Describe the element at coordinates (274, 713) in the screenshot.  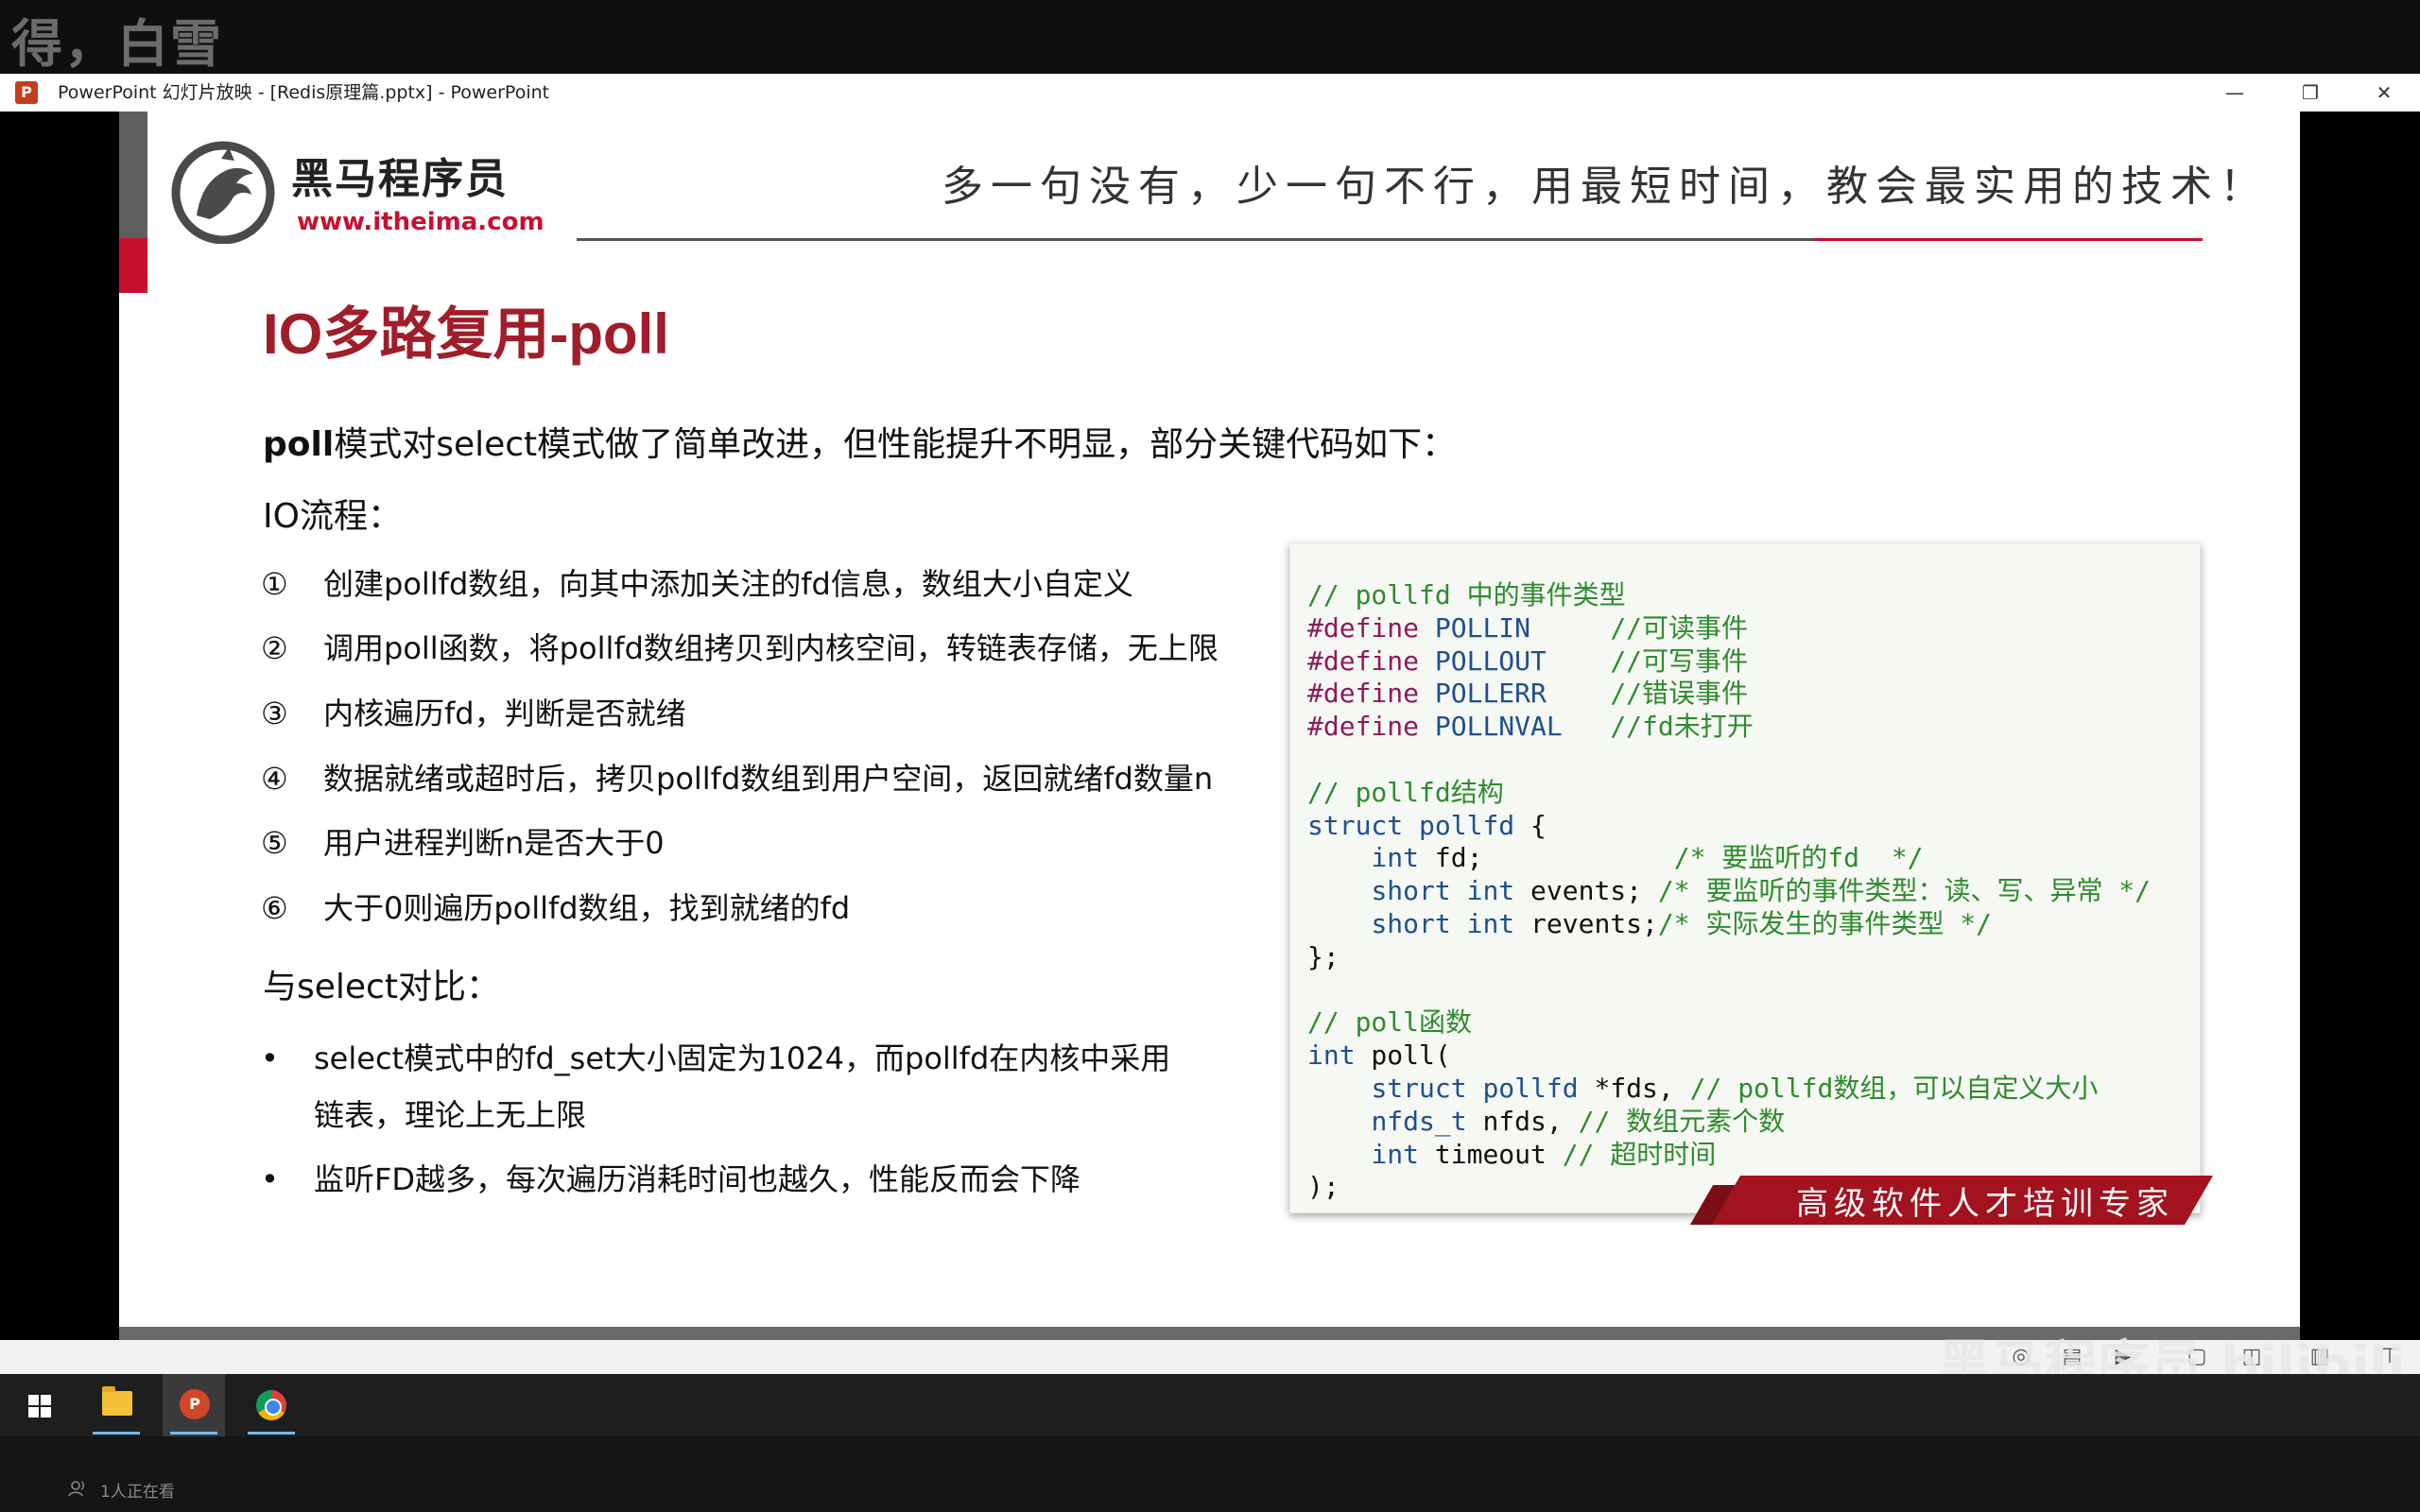
I see `step-number: ③` at that location.